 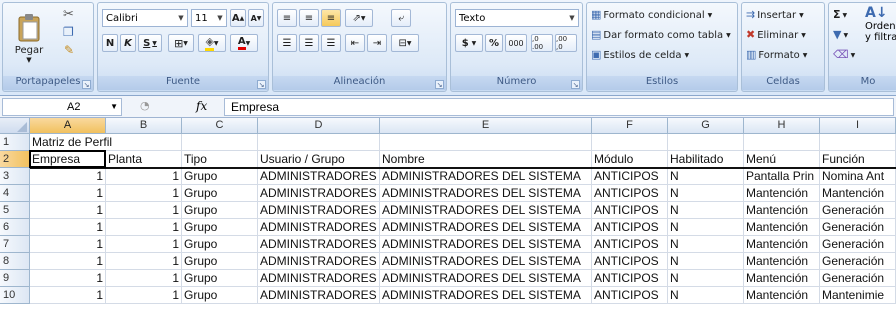 I want to click on font-size-combo: 11 ▼, so click(x=209, y=18).